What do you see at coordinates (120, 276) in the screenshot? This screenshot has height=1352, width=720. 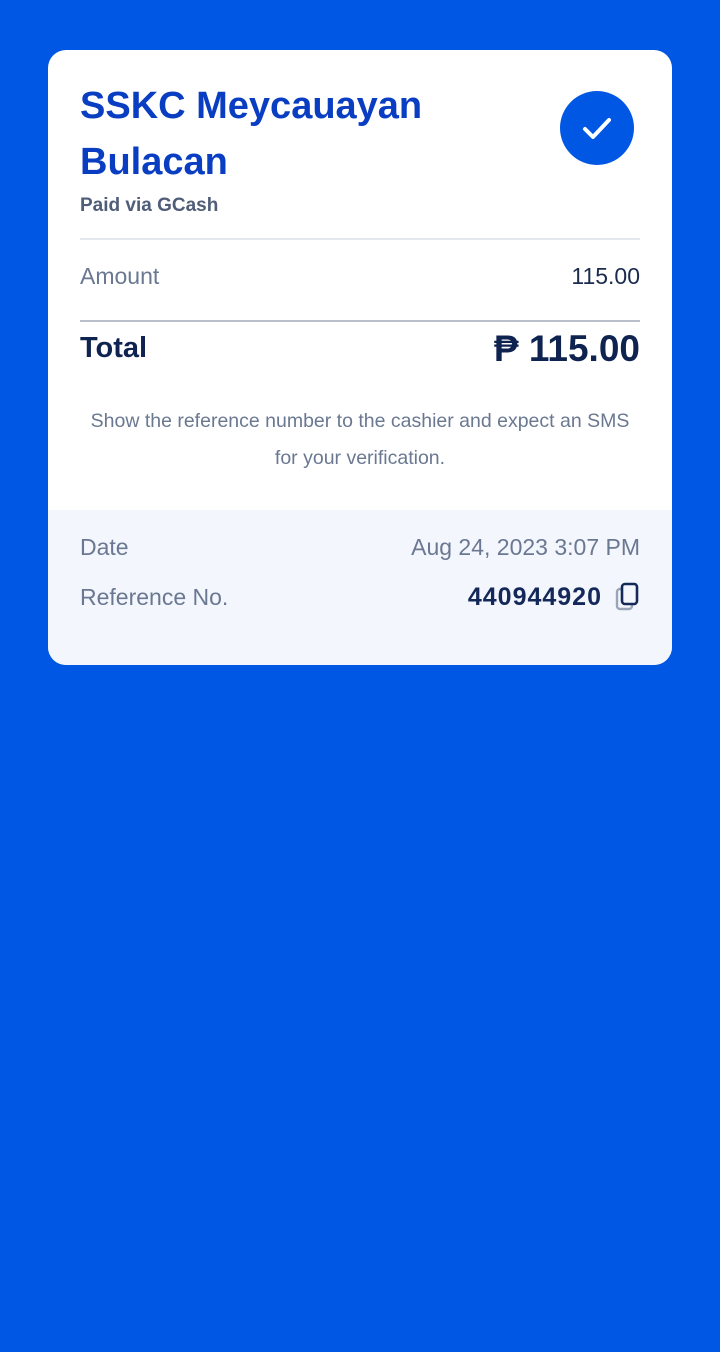 I see `amount-label: Amount` at bounding box center [120, 276].